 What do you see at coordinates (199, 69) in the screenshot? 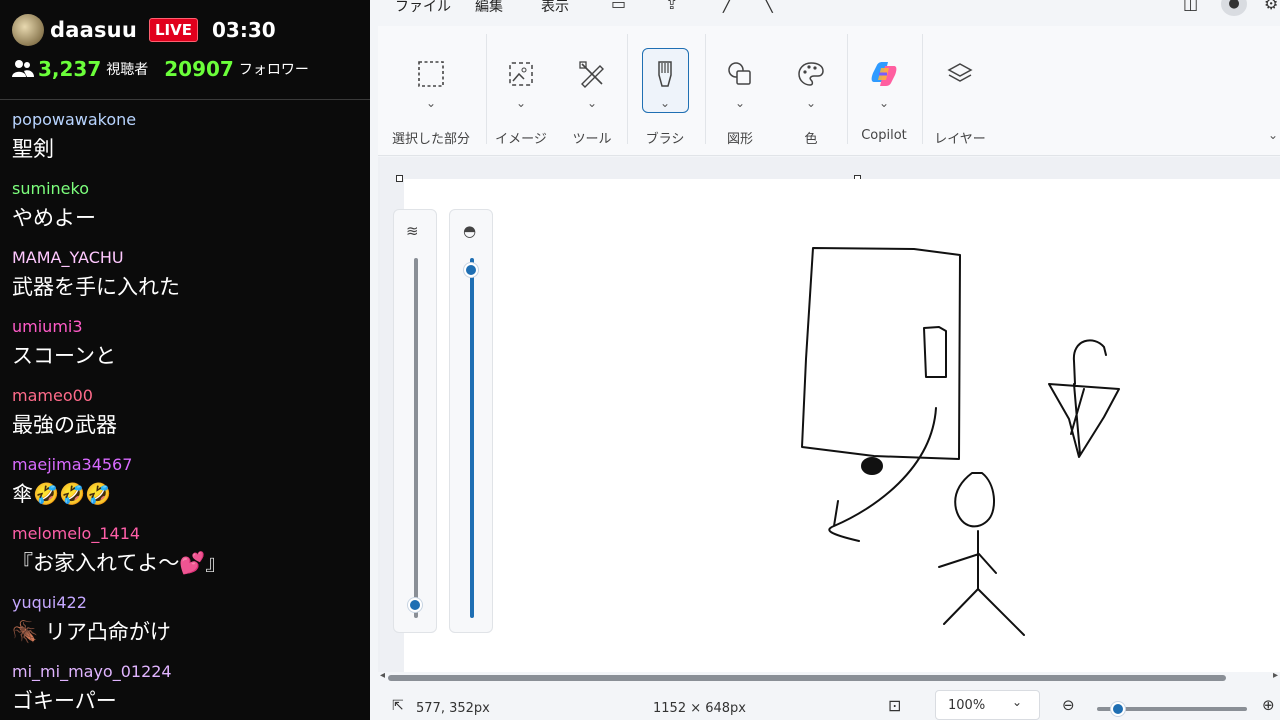
I see `followers-count: 20907` at bounding box center [199, 69].